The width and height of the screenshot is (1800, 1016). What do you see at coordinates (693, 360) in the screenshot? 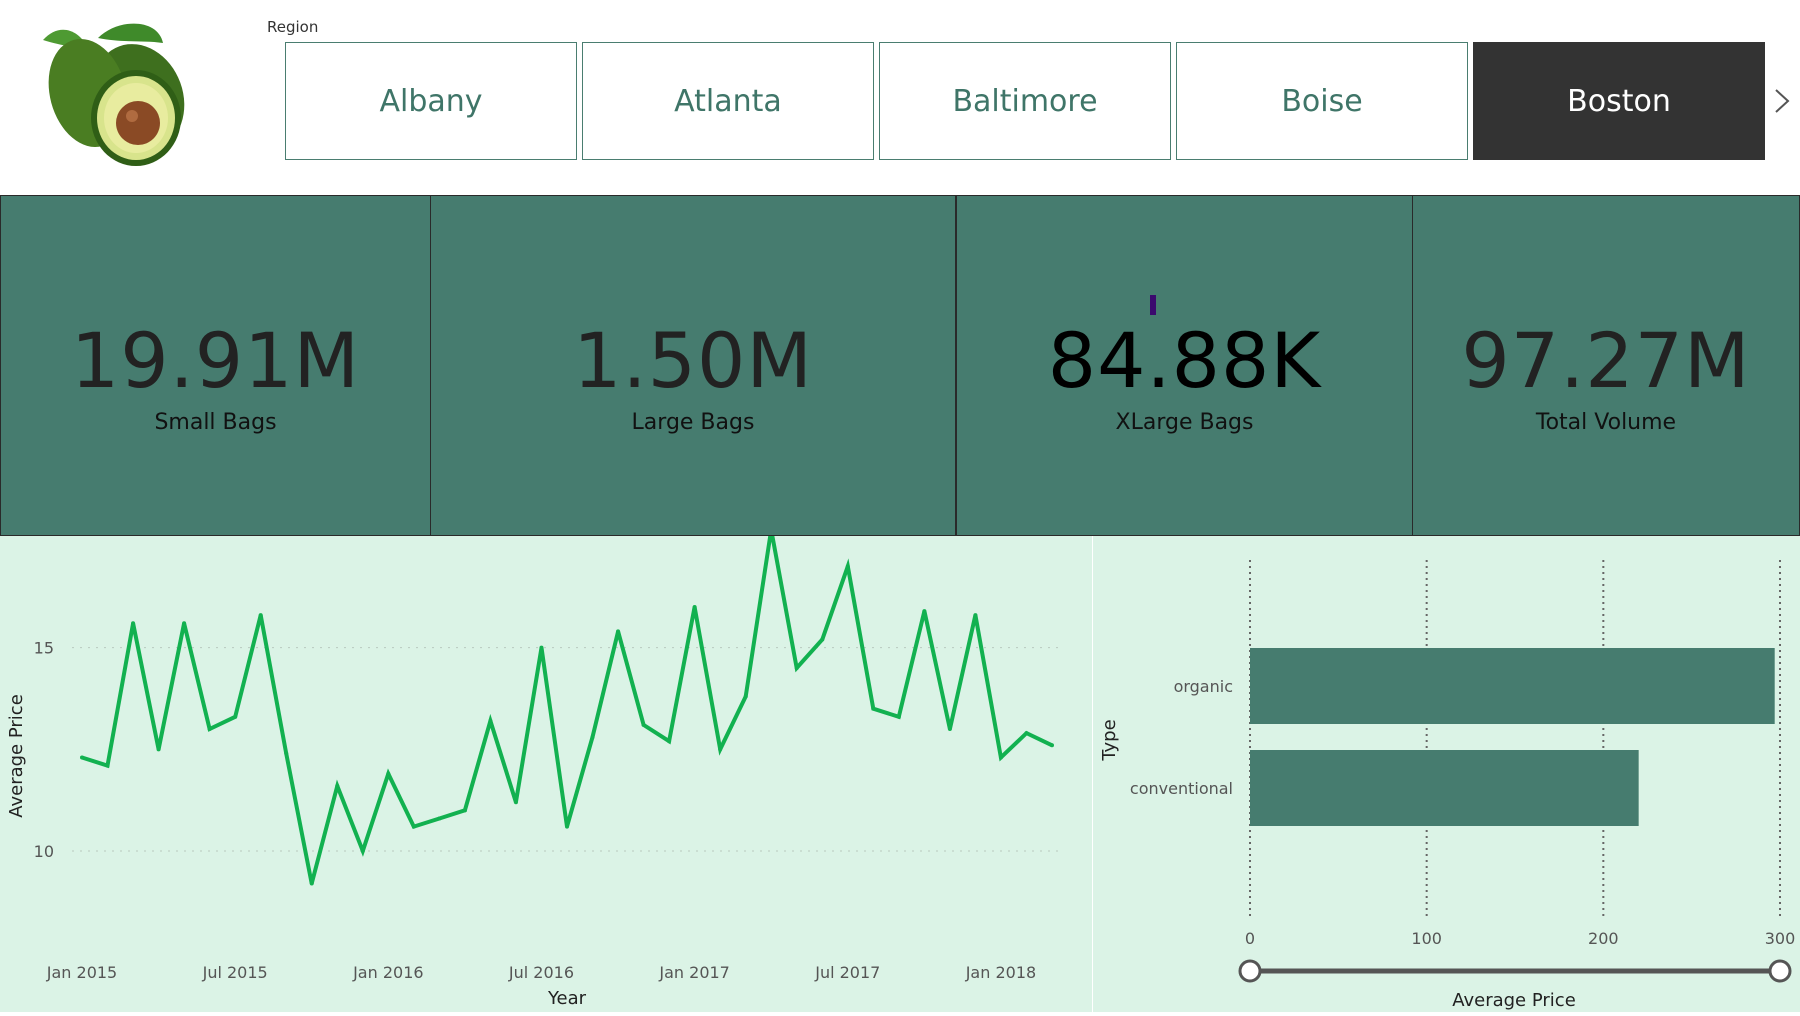
I see `large-bags-value: 1.50M` at bounding box center [693, 360].